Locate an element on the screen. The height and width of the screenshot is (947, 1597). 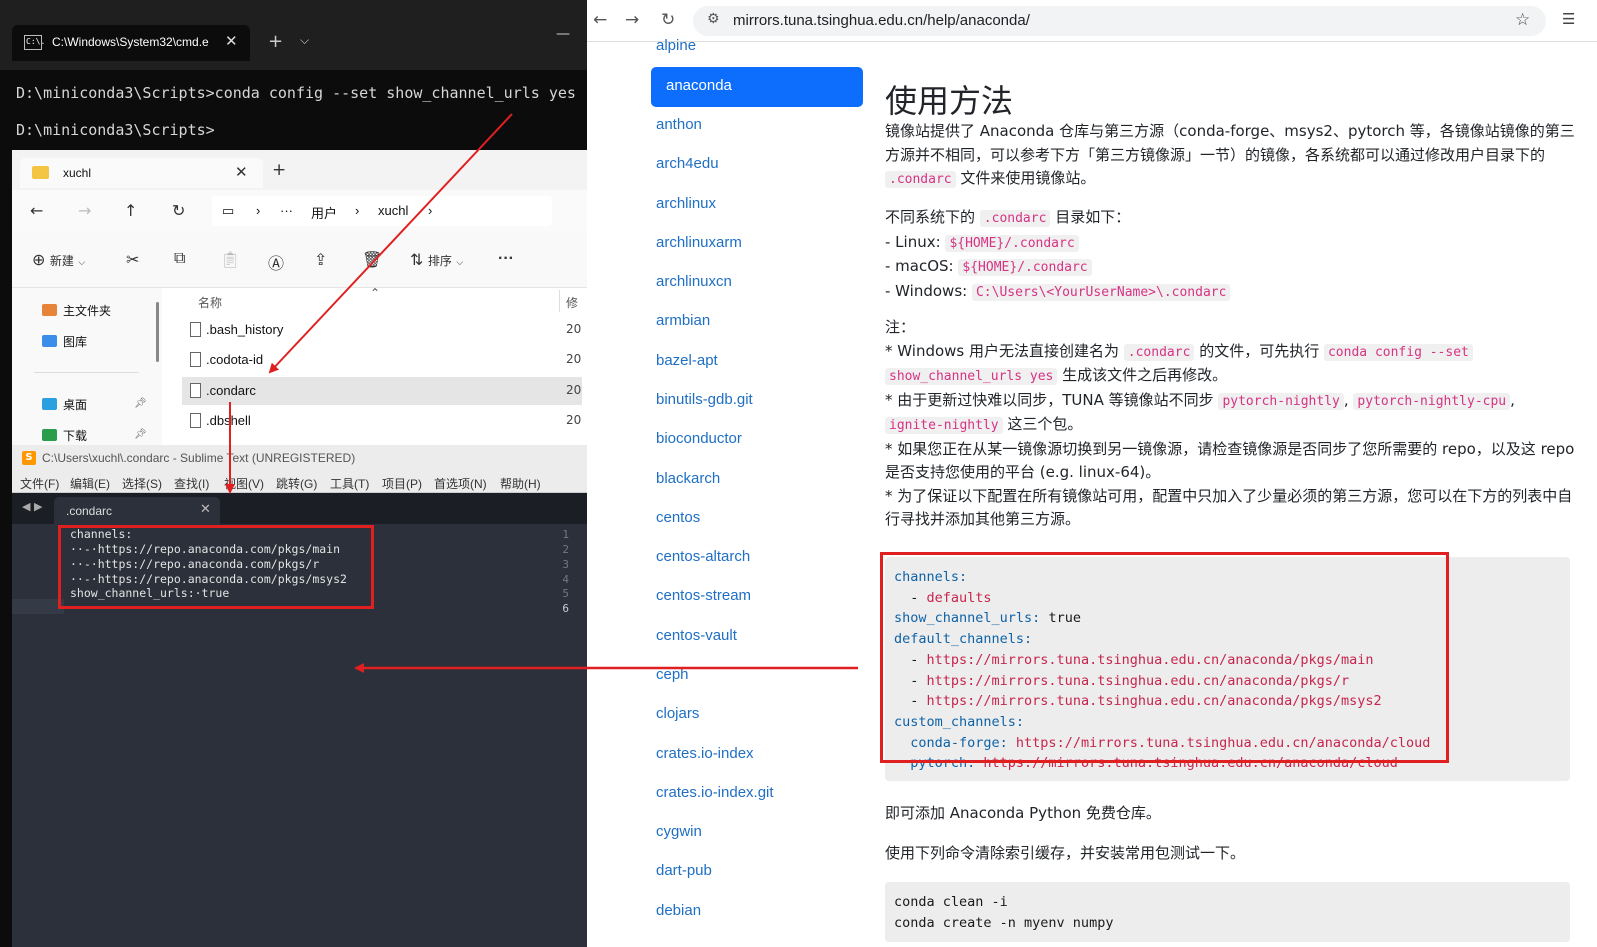
up-icon: ↑ is located at coordinates (130, 210).